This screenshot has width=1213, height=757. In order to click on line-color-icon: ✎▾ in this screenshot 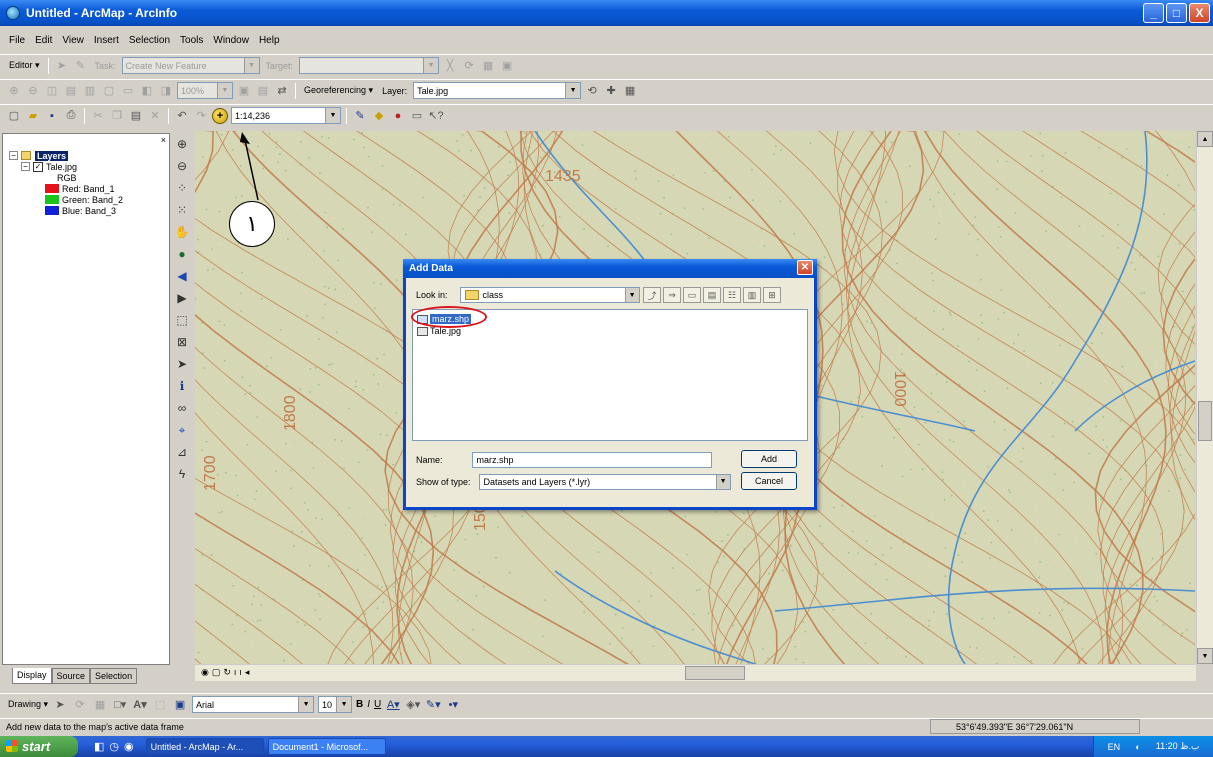, I will do `click(433, 705)`.